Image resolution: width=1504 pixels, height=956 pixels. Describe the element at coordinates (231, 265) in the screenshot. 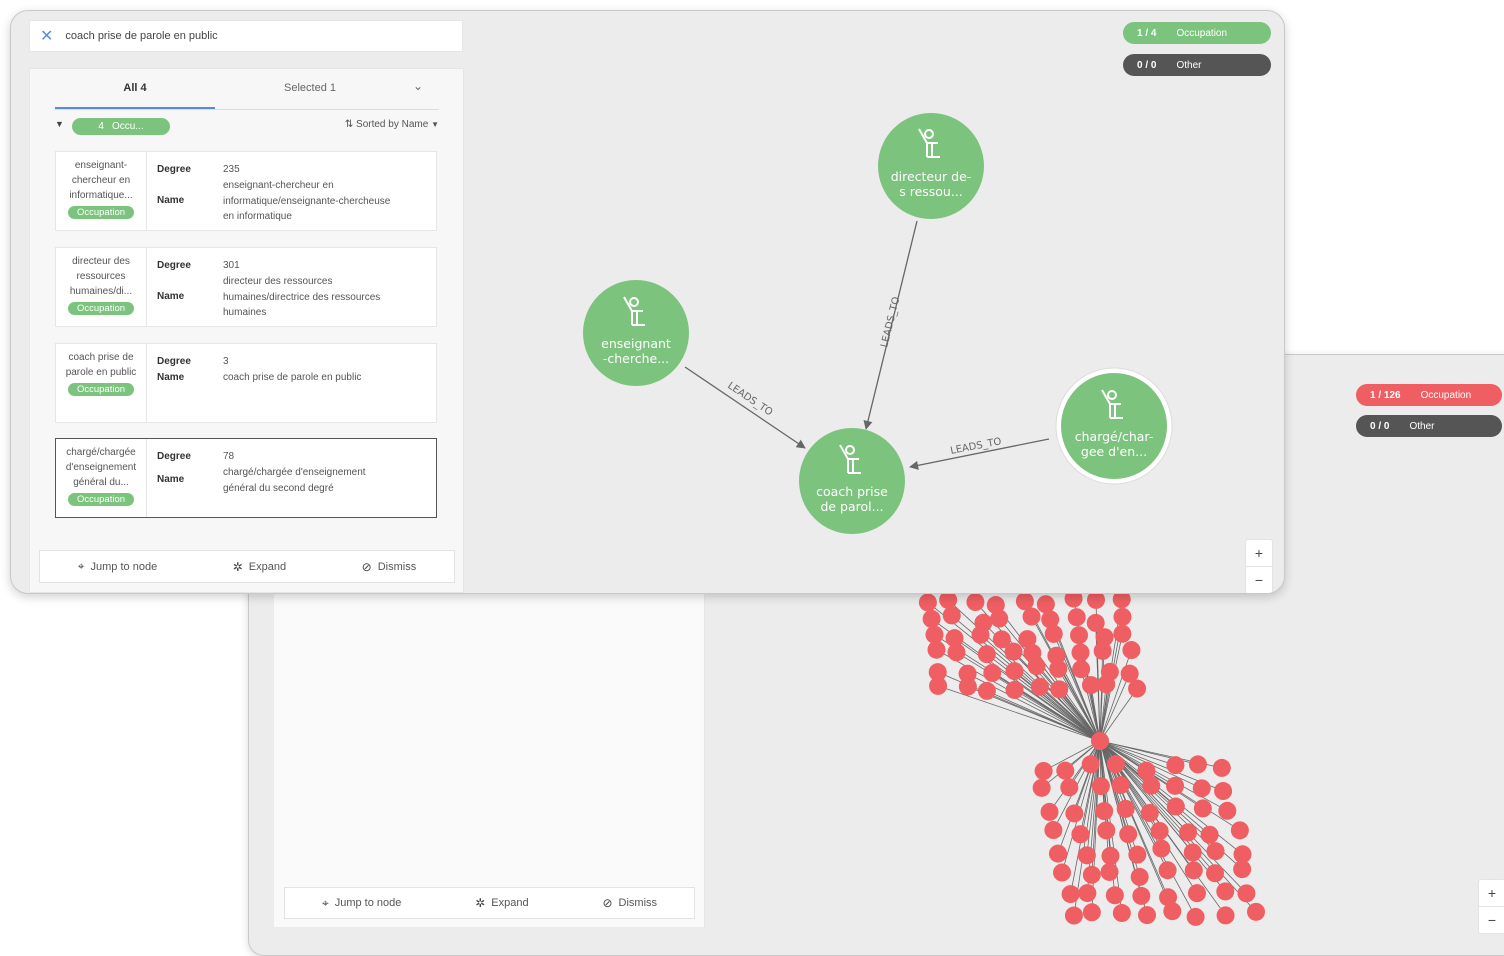

I see `degree-value: 301` at that location.